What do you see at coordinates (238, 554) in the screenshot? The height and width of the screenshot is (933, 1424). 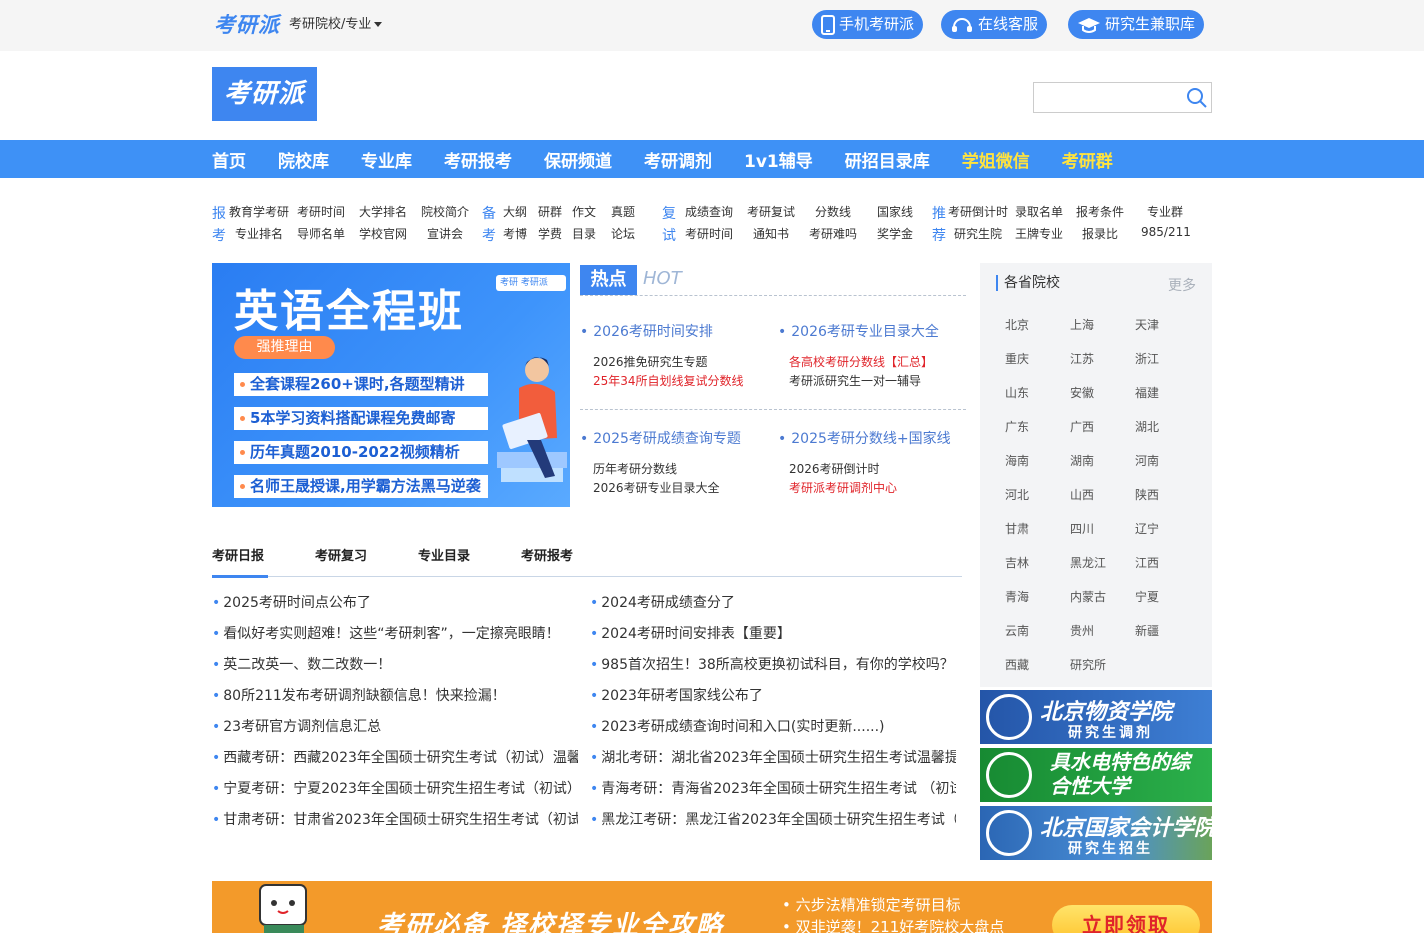 I see `tab-daily: 考研日报` at bounding box center [238, 554].